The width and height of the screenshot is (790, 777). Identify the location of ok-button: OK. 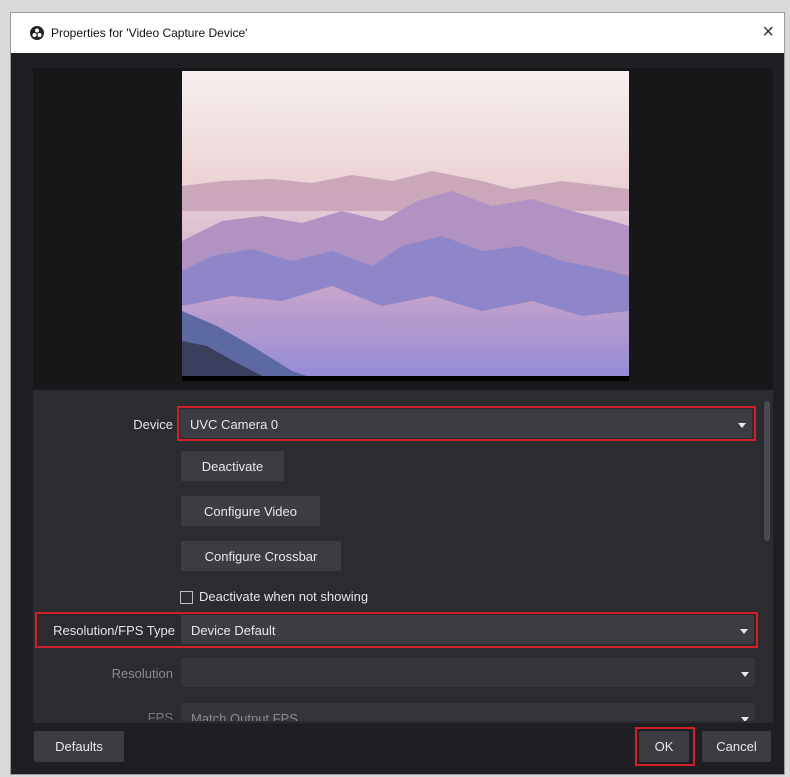
(664, 746).